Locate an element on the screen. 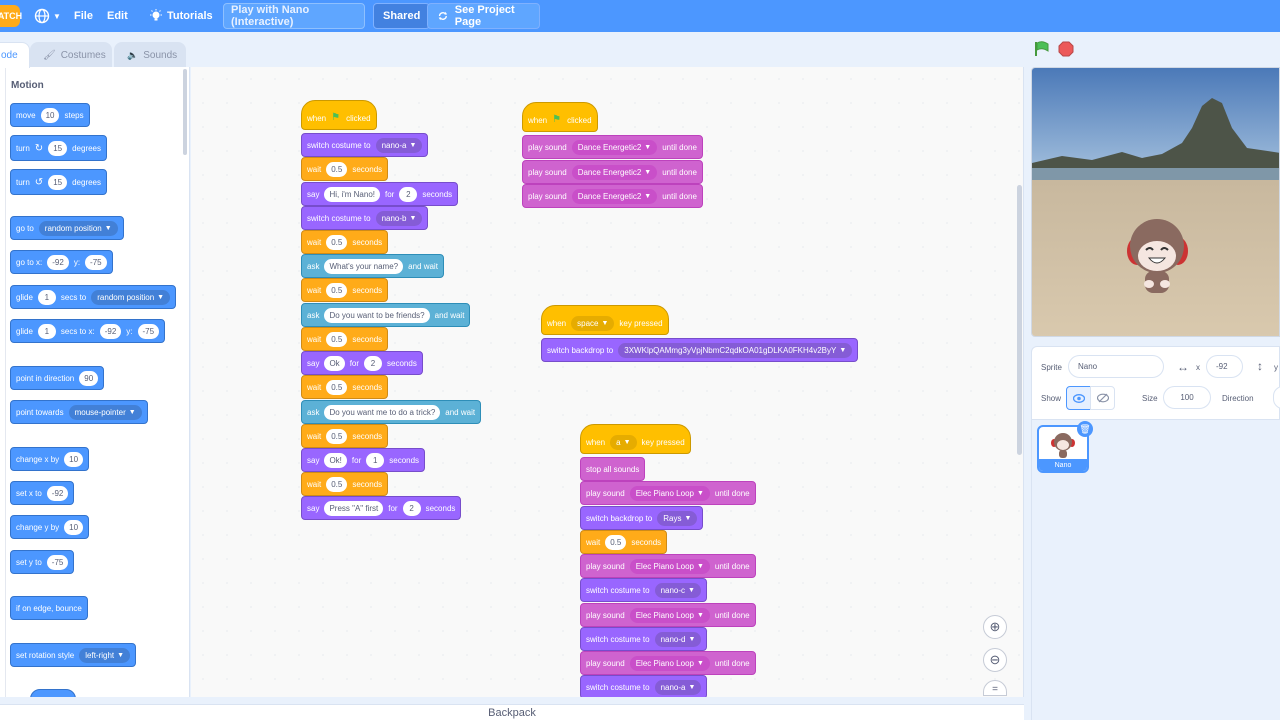 The height and width of the screenshot is (720, 1280). towards-dropdown: mouse-pointer ▼ is located at coordinates (105, 412).